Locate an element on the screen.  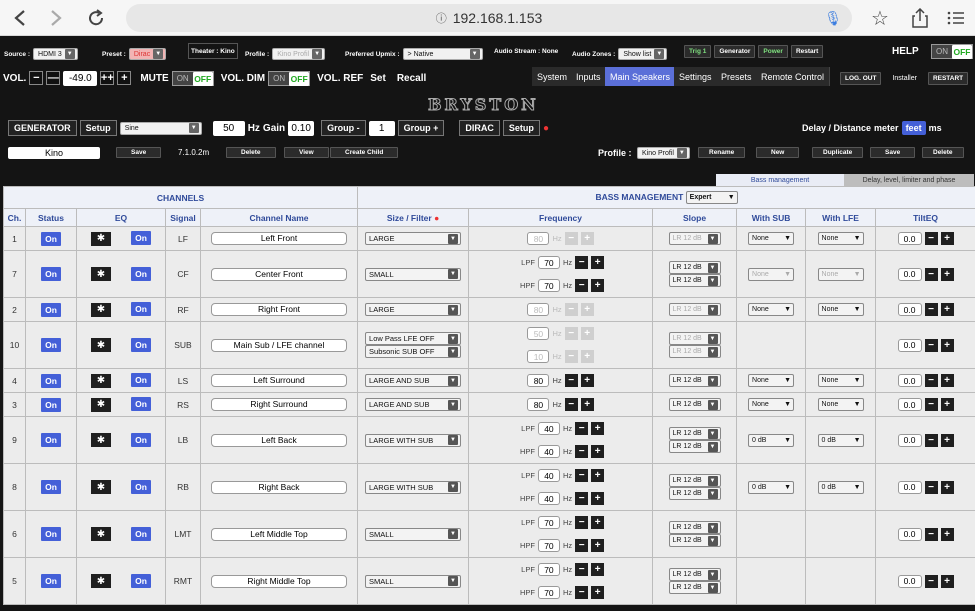
group-minus-button: Group - is located at coordinates (343, 128).